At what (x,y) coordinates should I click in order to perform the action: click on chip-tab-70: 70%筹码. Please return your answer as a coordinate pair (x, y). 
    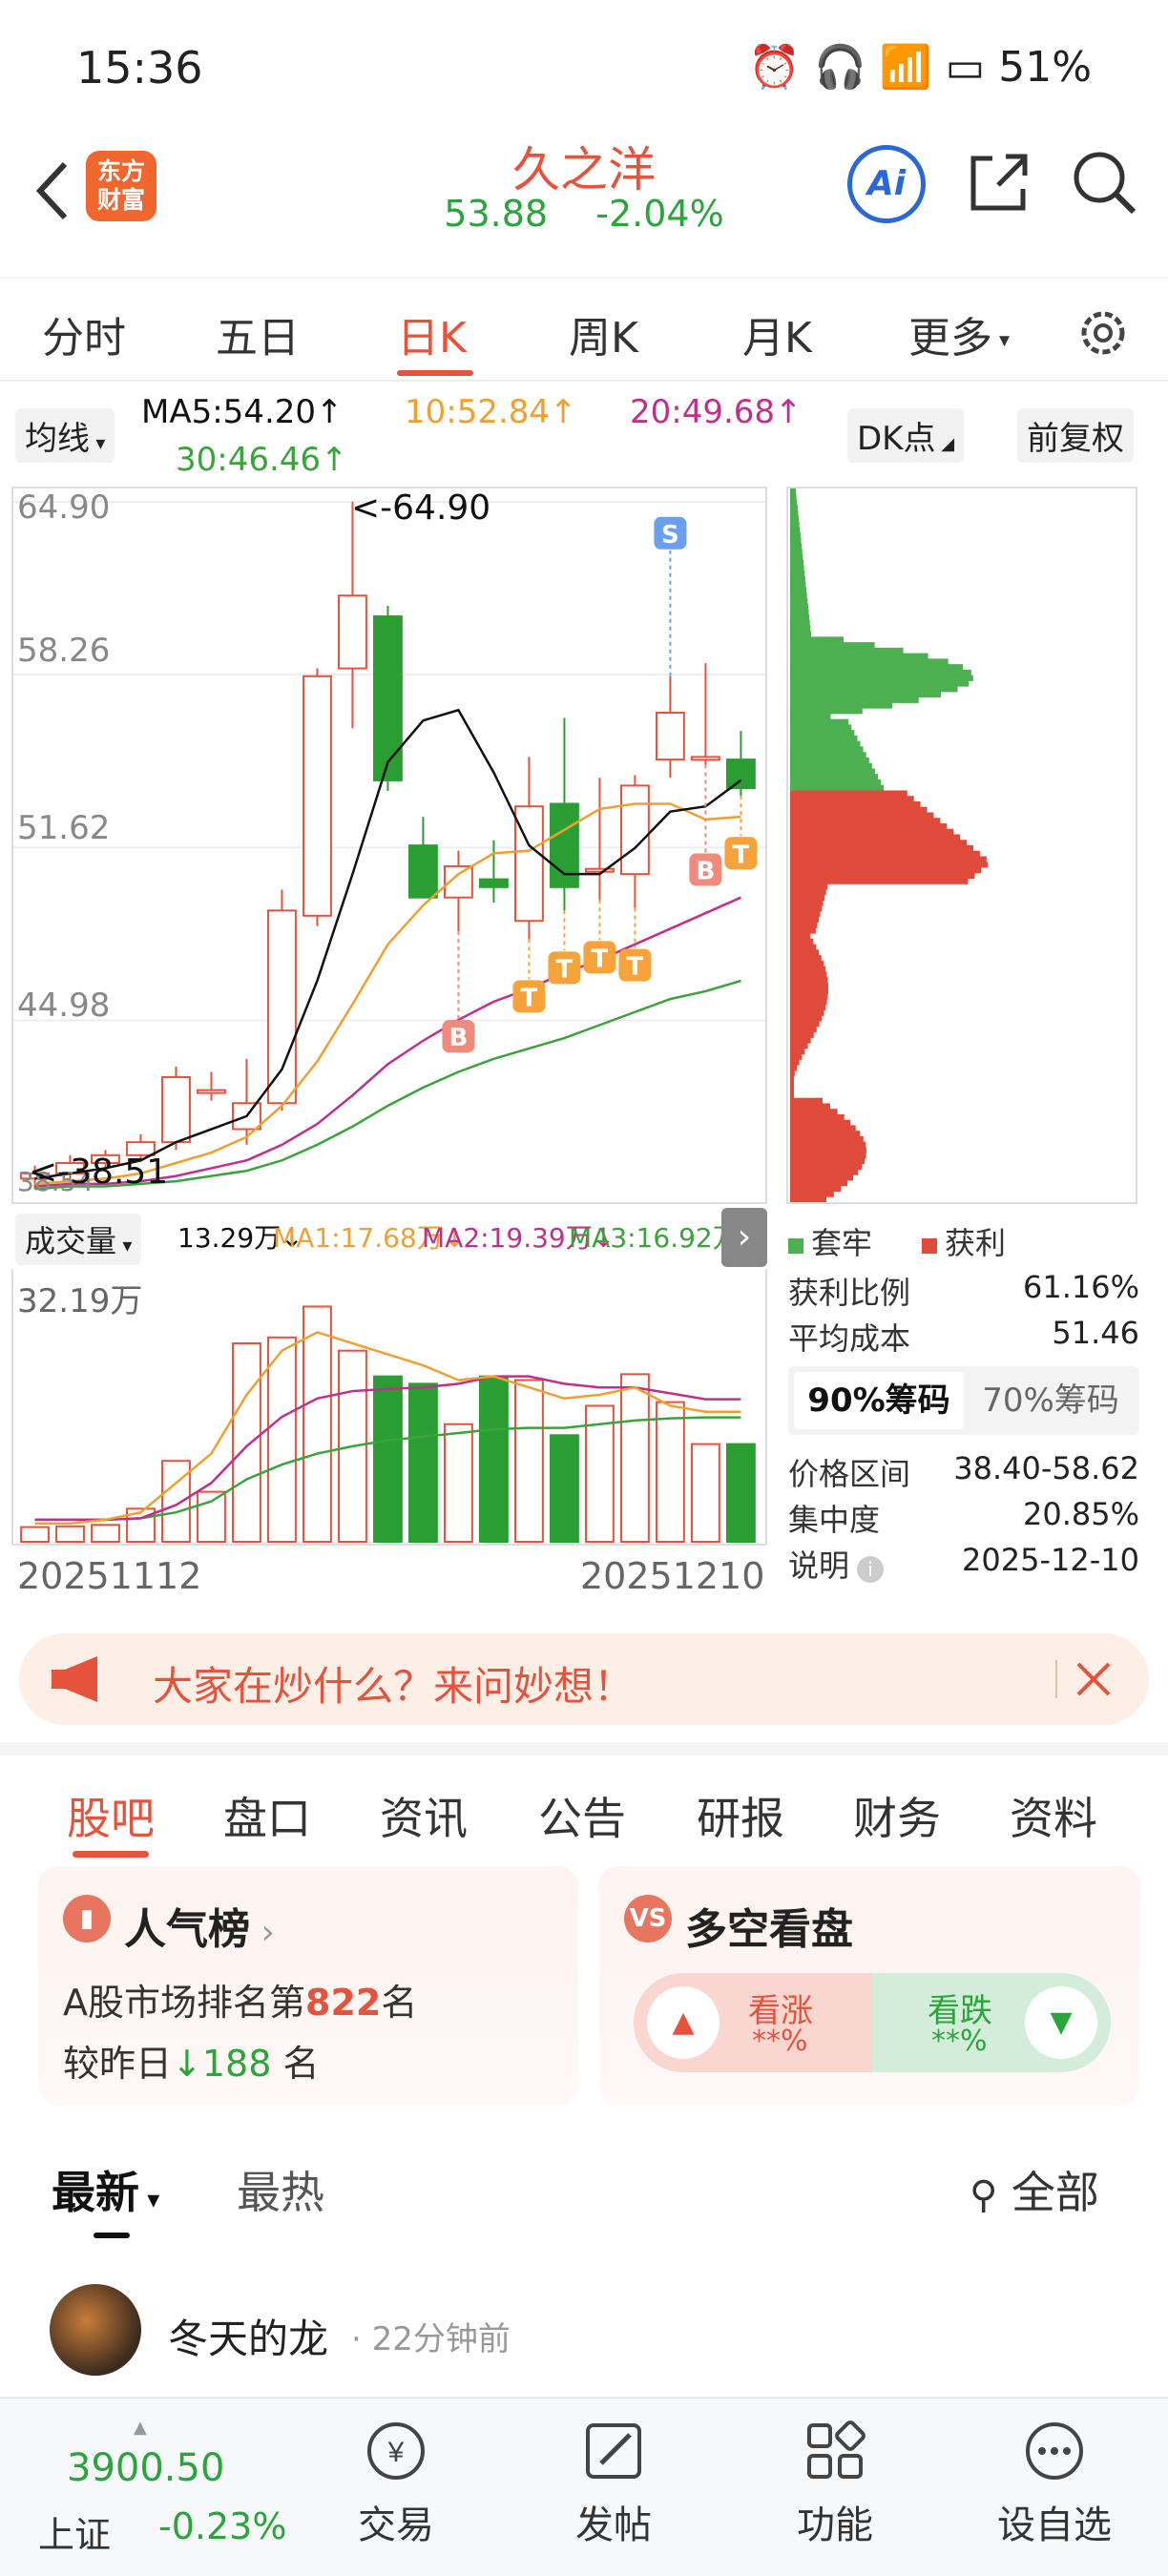
    Looking at the image, I should click on (1051, 1400).